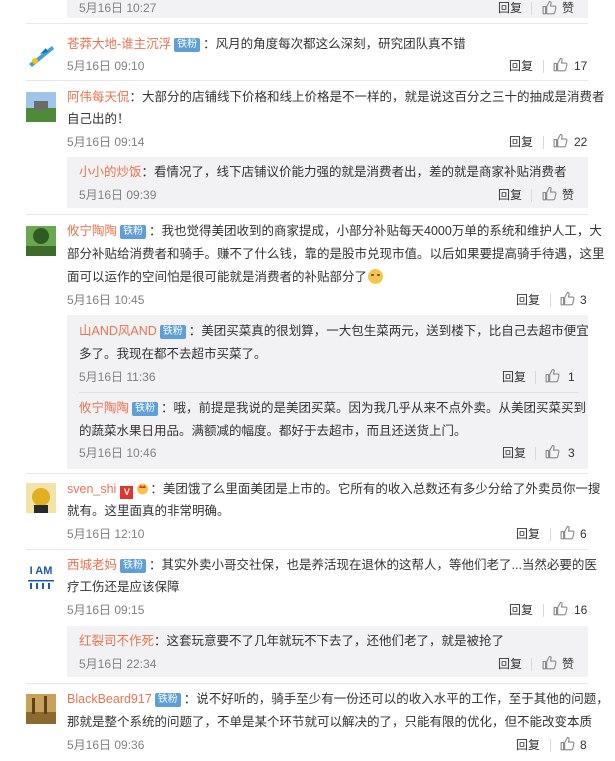  Describe the element at coordinates (143, 489) in the screenshot. I see `crown-badge-icon` at that location.